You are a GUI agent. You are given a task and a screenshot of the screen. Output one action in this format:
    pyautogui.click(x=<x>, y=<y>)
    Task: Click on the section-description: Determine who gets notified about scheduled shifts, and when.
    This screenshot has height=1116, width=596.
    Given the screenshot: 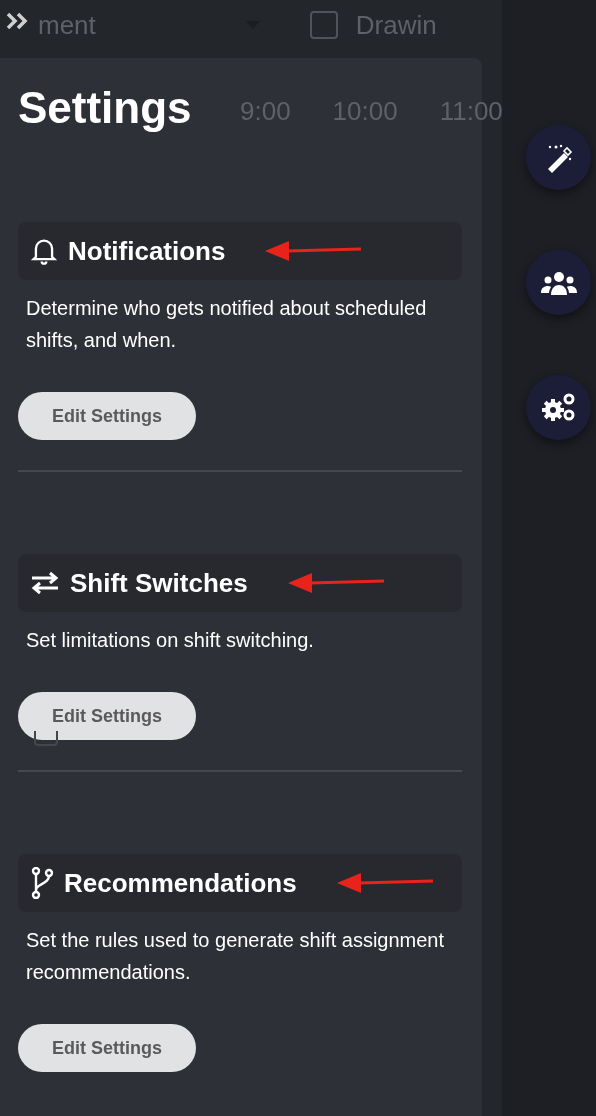 What is the action you would take?
    pyautogui.click(x=227, y=324)
    